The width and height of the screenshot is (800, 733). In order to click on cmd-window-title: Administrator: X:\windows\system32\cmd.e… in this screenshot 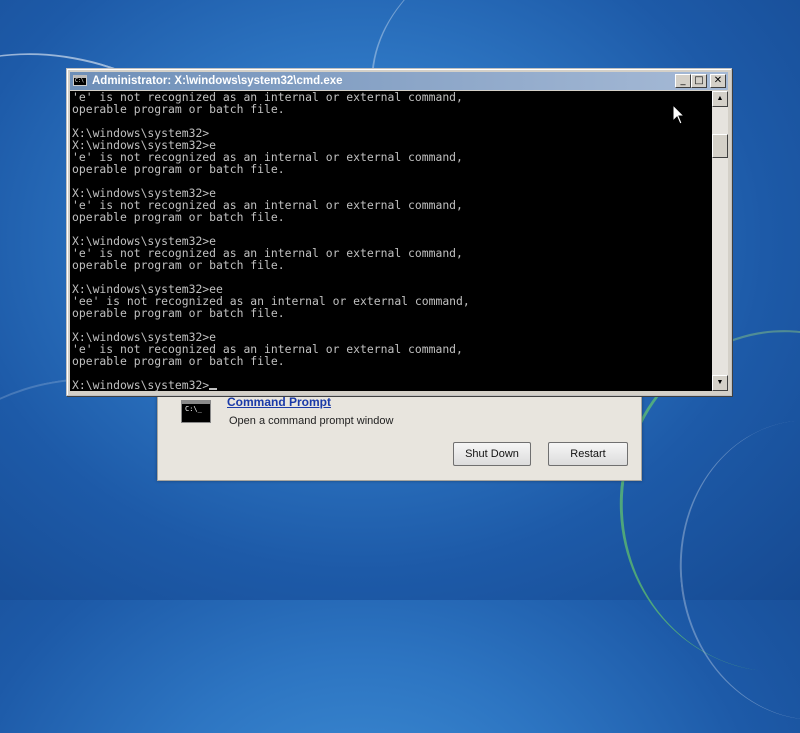, I will do `click(217, 81)`.